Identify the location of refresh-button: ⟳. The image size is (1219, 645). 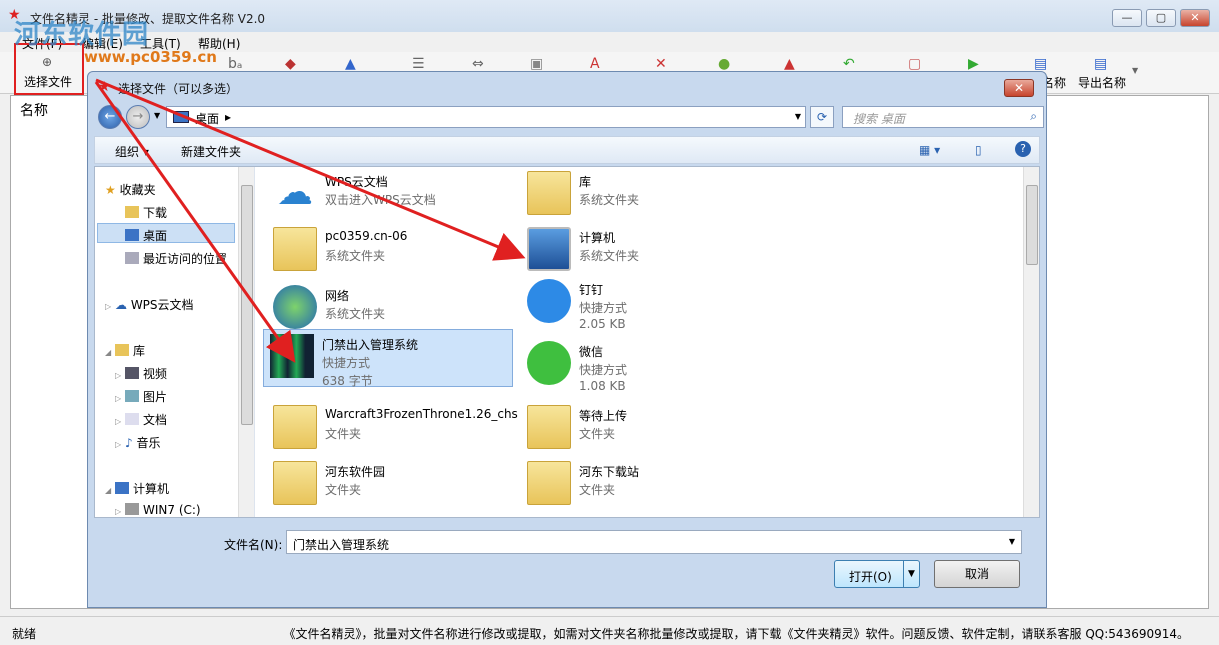
(822, 117).